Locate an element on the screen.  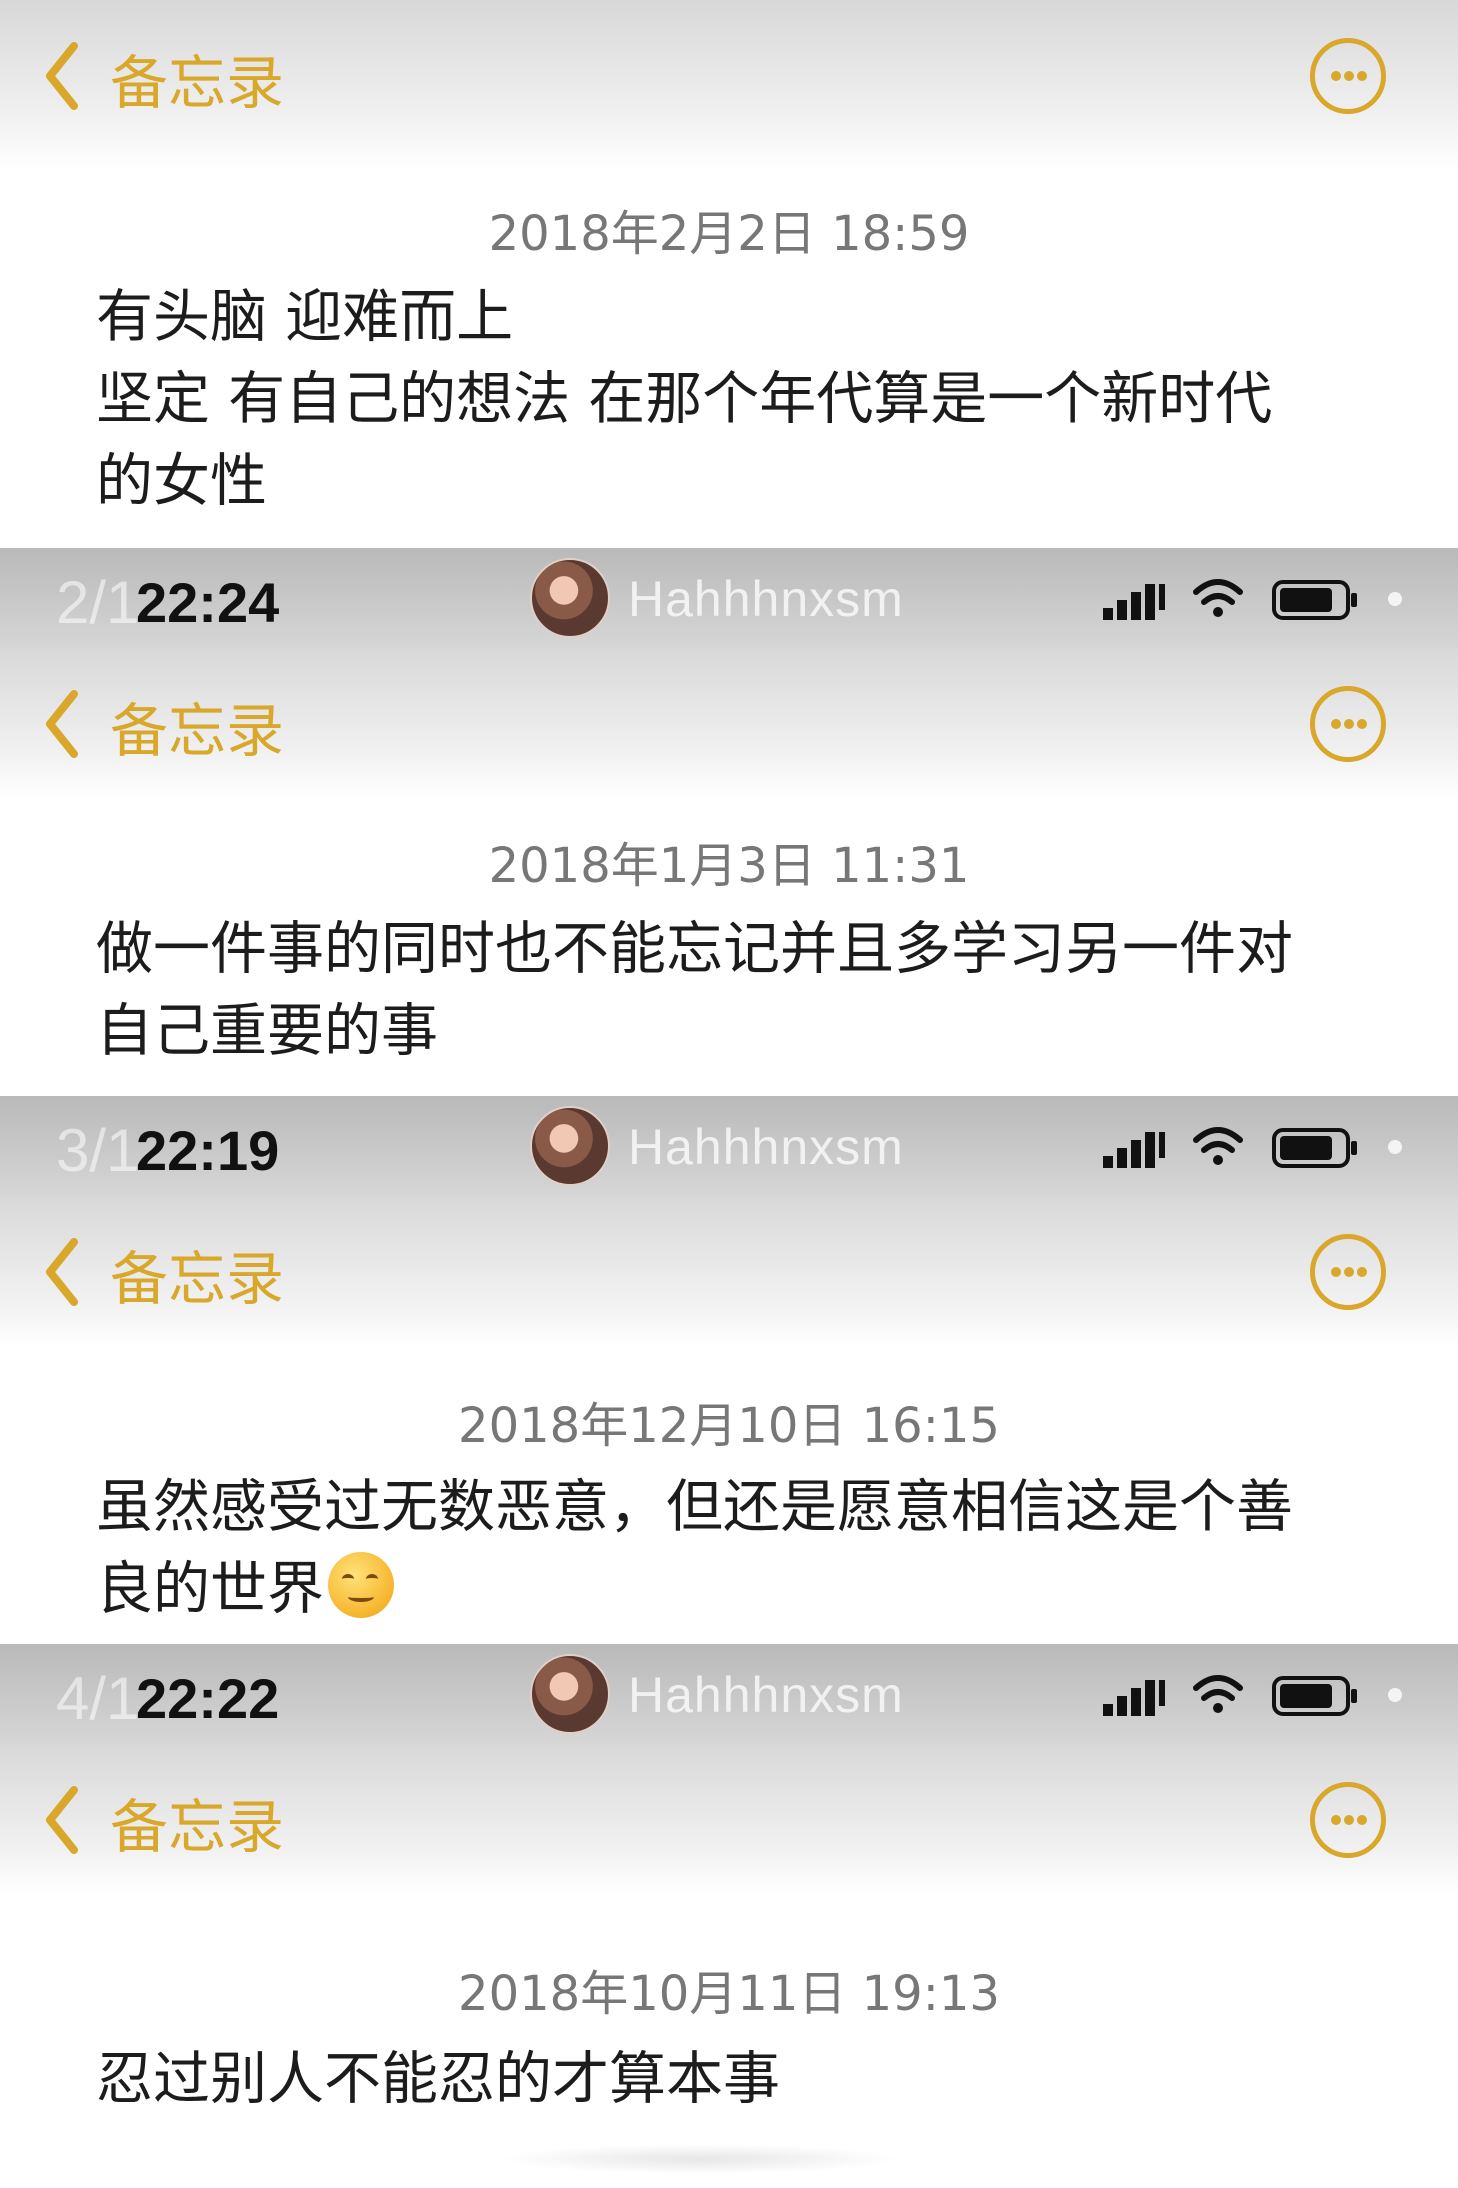
note-line: 坚定 有自己的想法 在那个年代算是一个新时代 is located at coordinates (684, 399).